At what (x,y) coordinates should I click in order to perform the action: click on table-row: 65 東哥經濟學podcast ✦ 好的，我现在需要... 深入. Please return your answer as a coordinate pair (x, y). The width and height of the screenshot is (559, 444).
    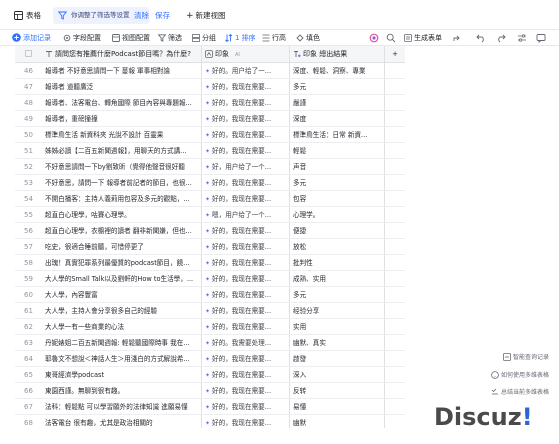
    Looking at the image, I should click on (210, 375).